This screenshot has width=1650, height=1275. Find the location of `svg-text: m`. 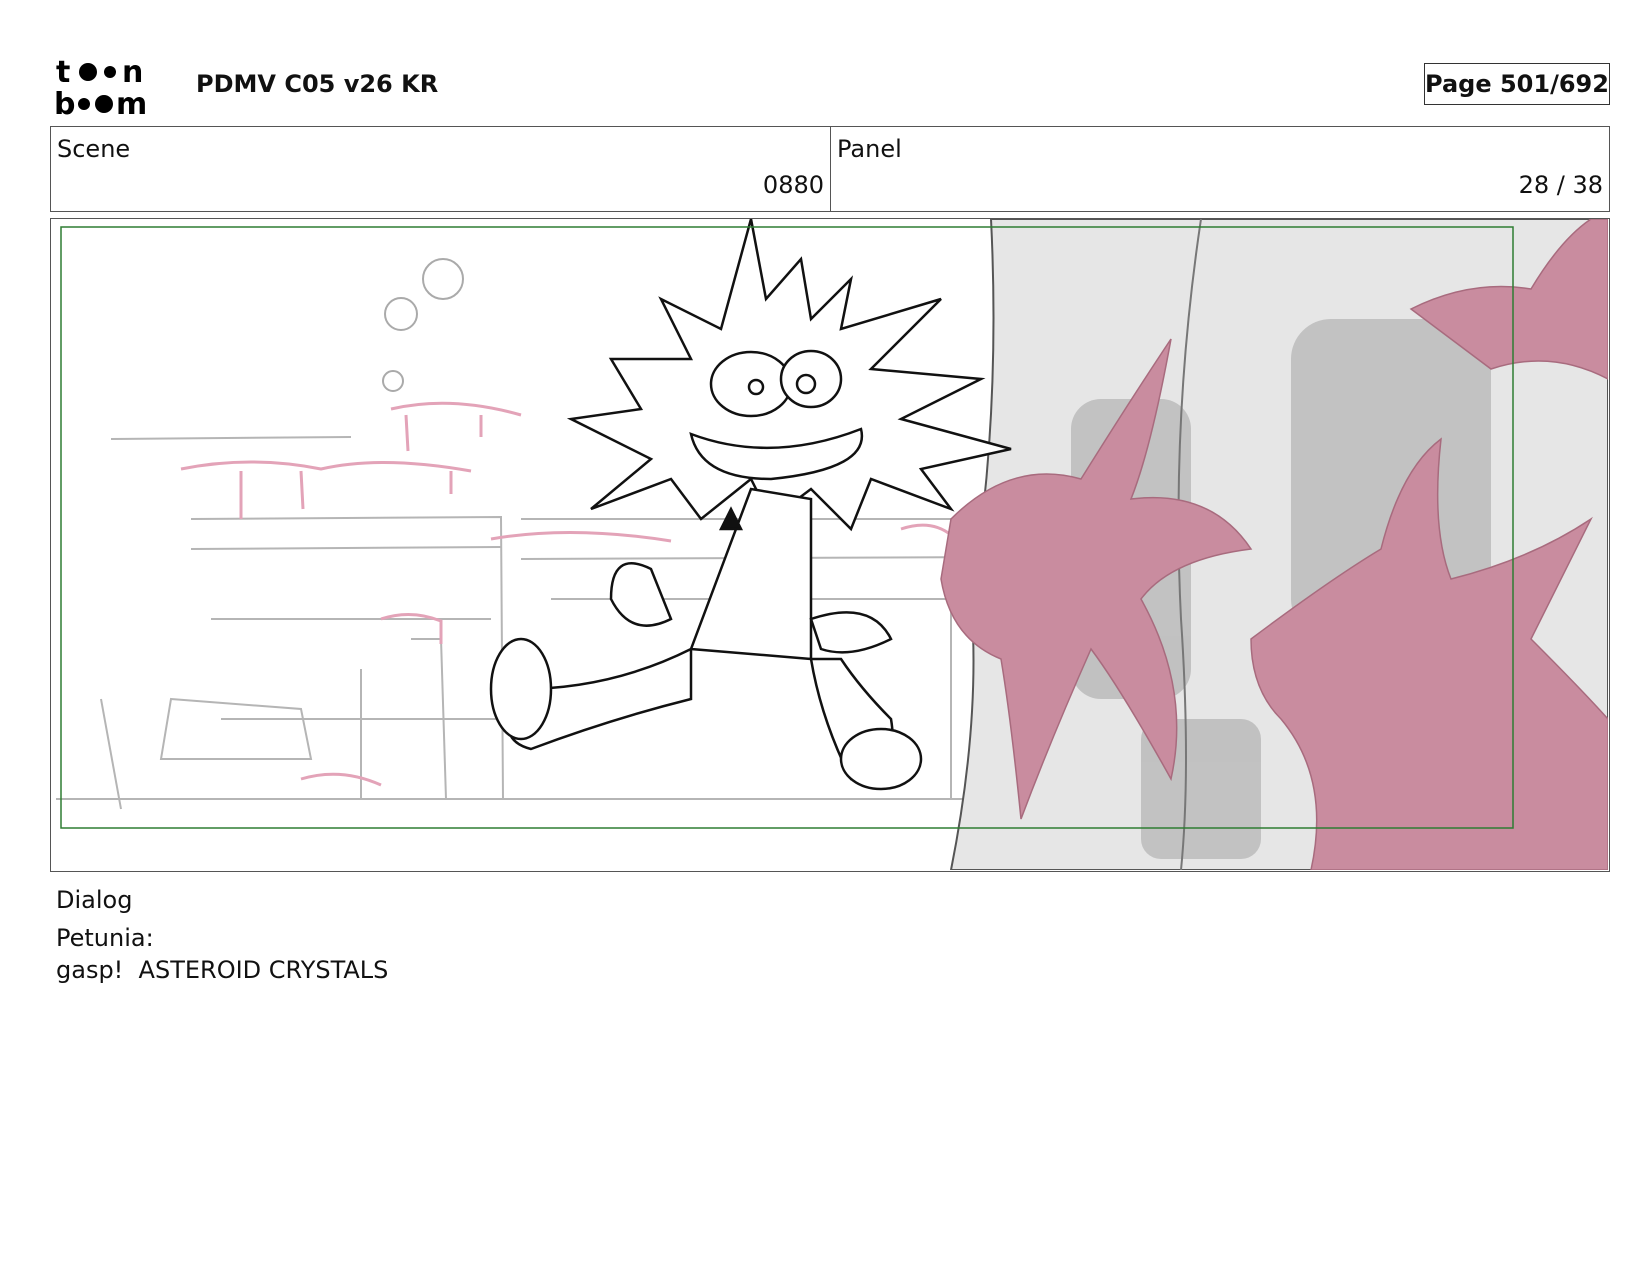

svg-text: m is located at coordinates (131, 102).